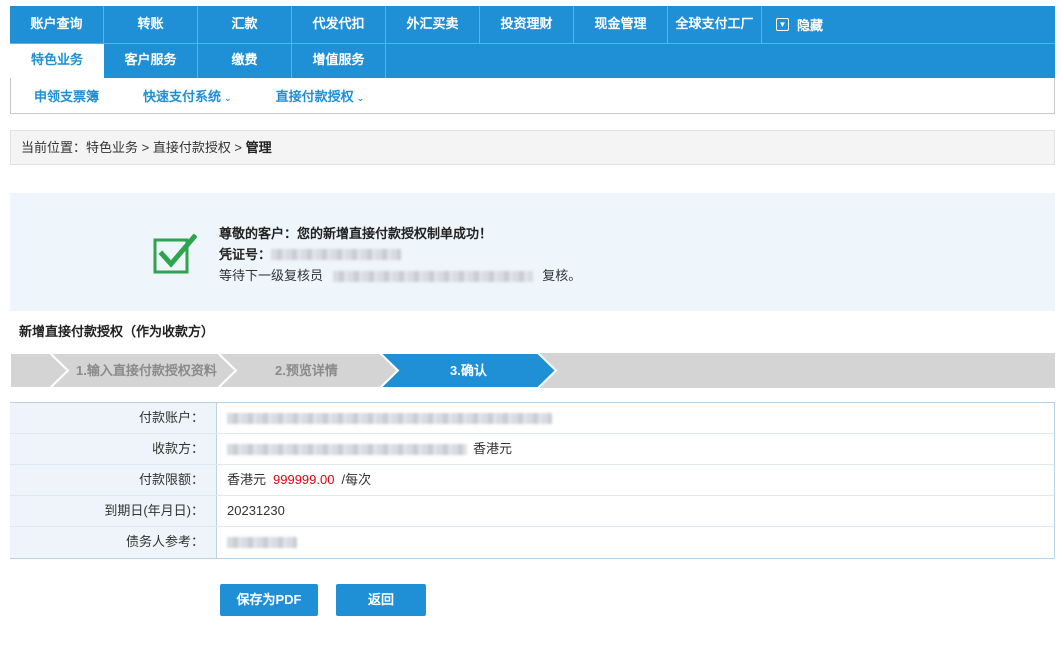 The height and width of the screenshot is (649, 1063). I want to click on nav-forex: 外汇买卖, so click(433, 24).